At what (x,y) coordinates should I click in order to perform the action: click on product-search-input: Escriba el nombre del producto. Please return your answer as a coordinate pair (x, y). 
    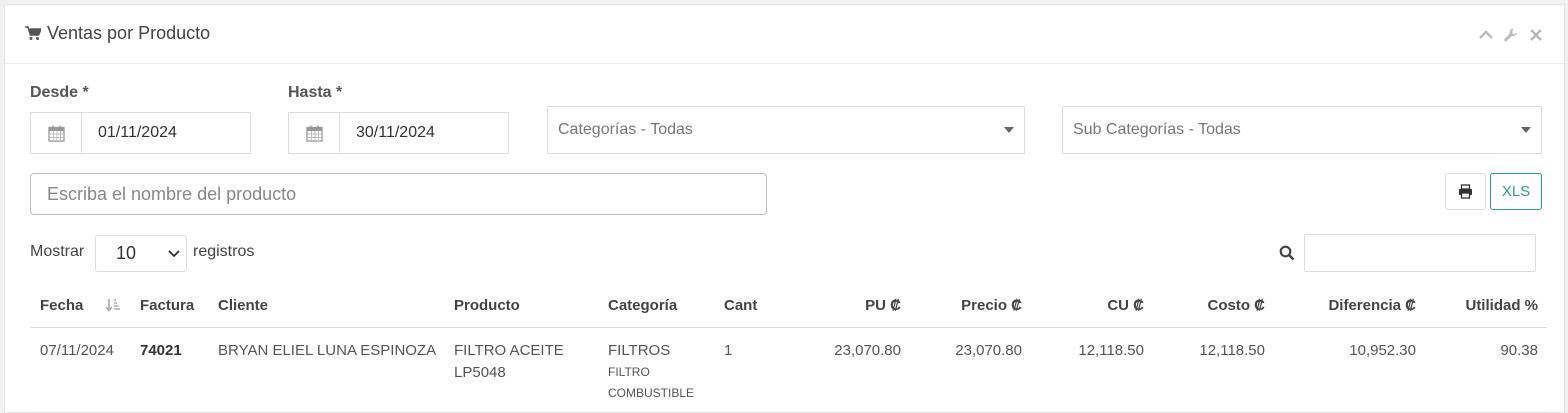
    Looking at the image, I should click on (398, 194).